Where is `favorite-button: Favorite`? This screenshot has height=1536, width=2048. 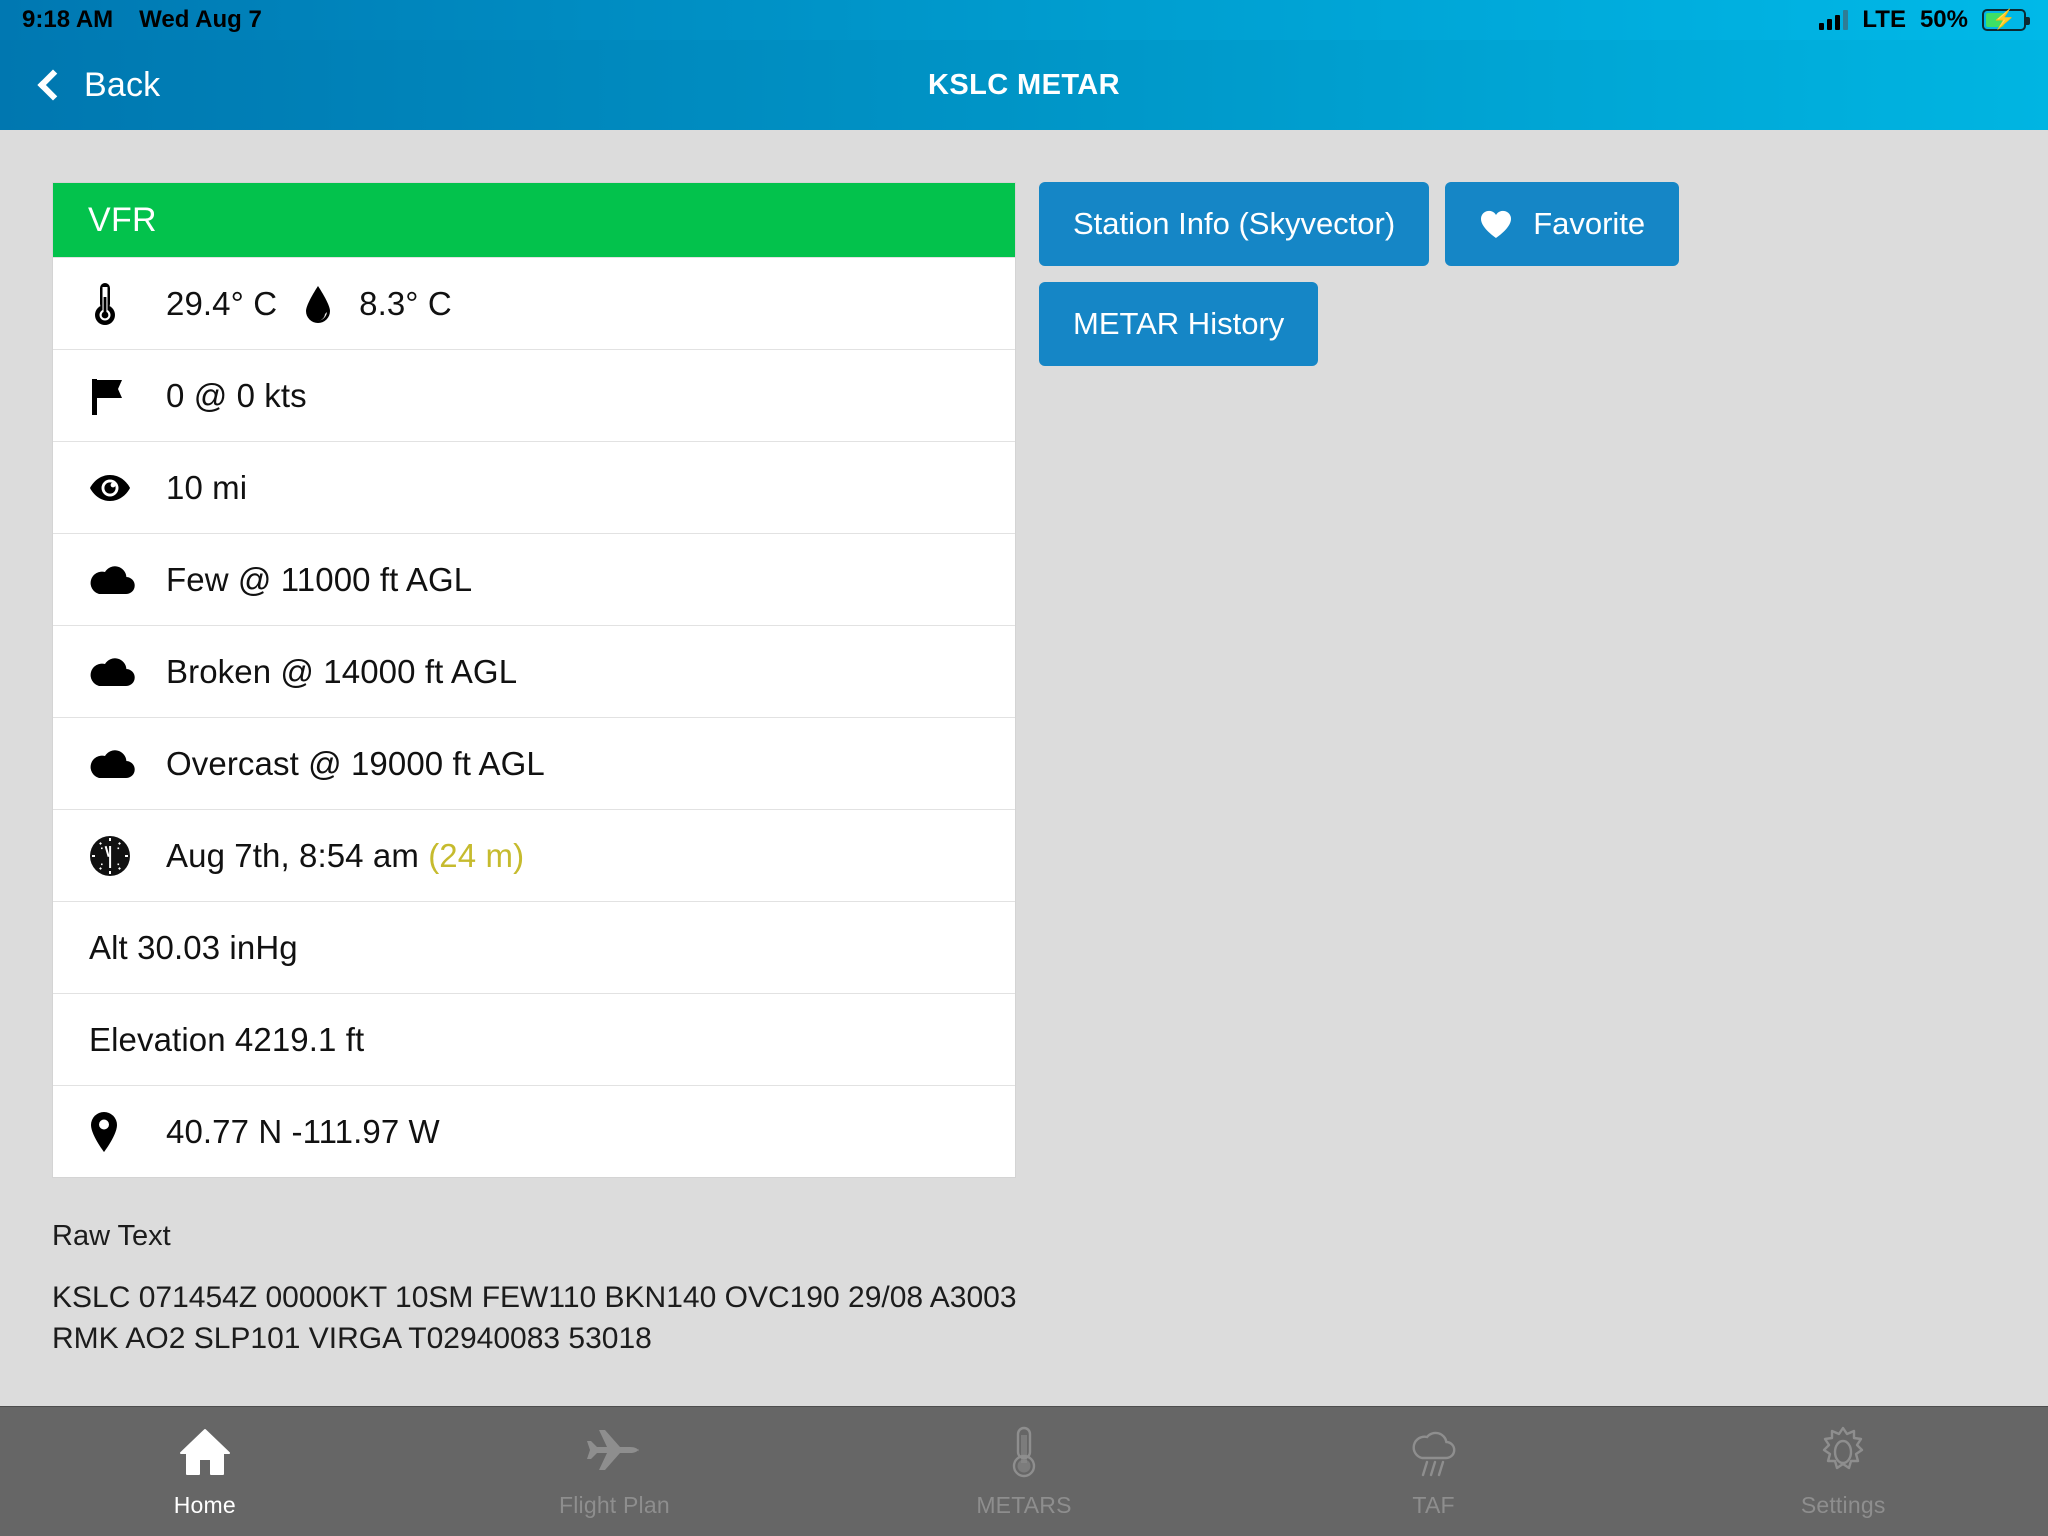
favorite-button: Favorite is located at coordinates (1562, 224).